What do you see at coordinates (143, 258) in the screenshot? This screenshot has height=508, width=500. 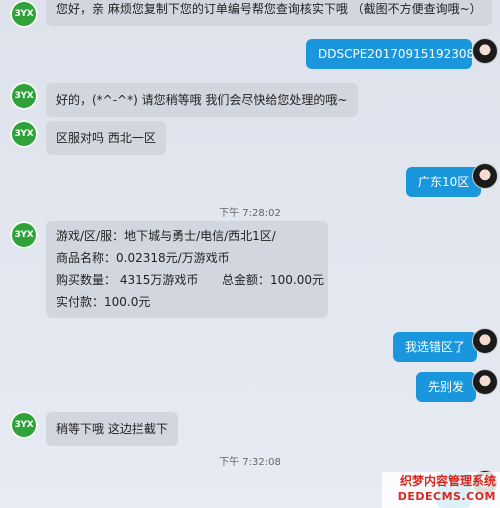 I see `order-product-line: 商品名称：0.02318元/万游戏币` at bounding box center [143, 258].